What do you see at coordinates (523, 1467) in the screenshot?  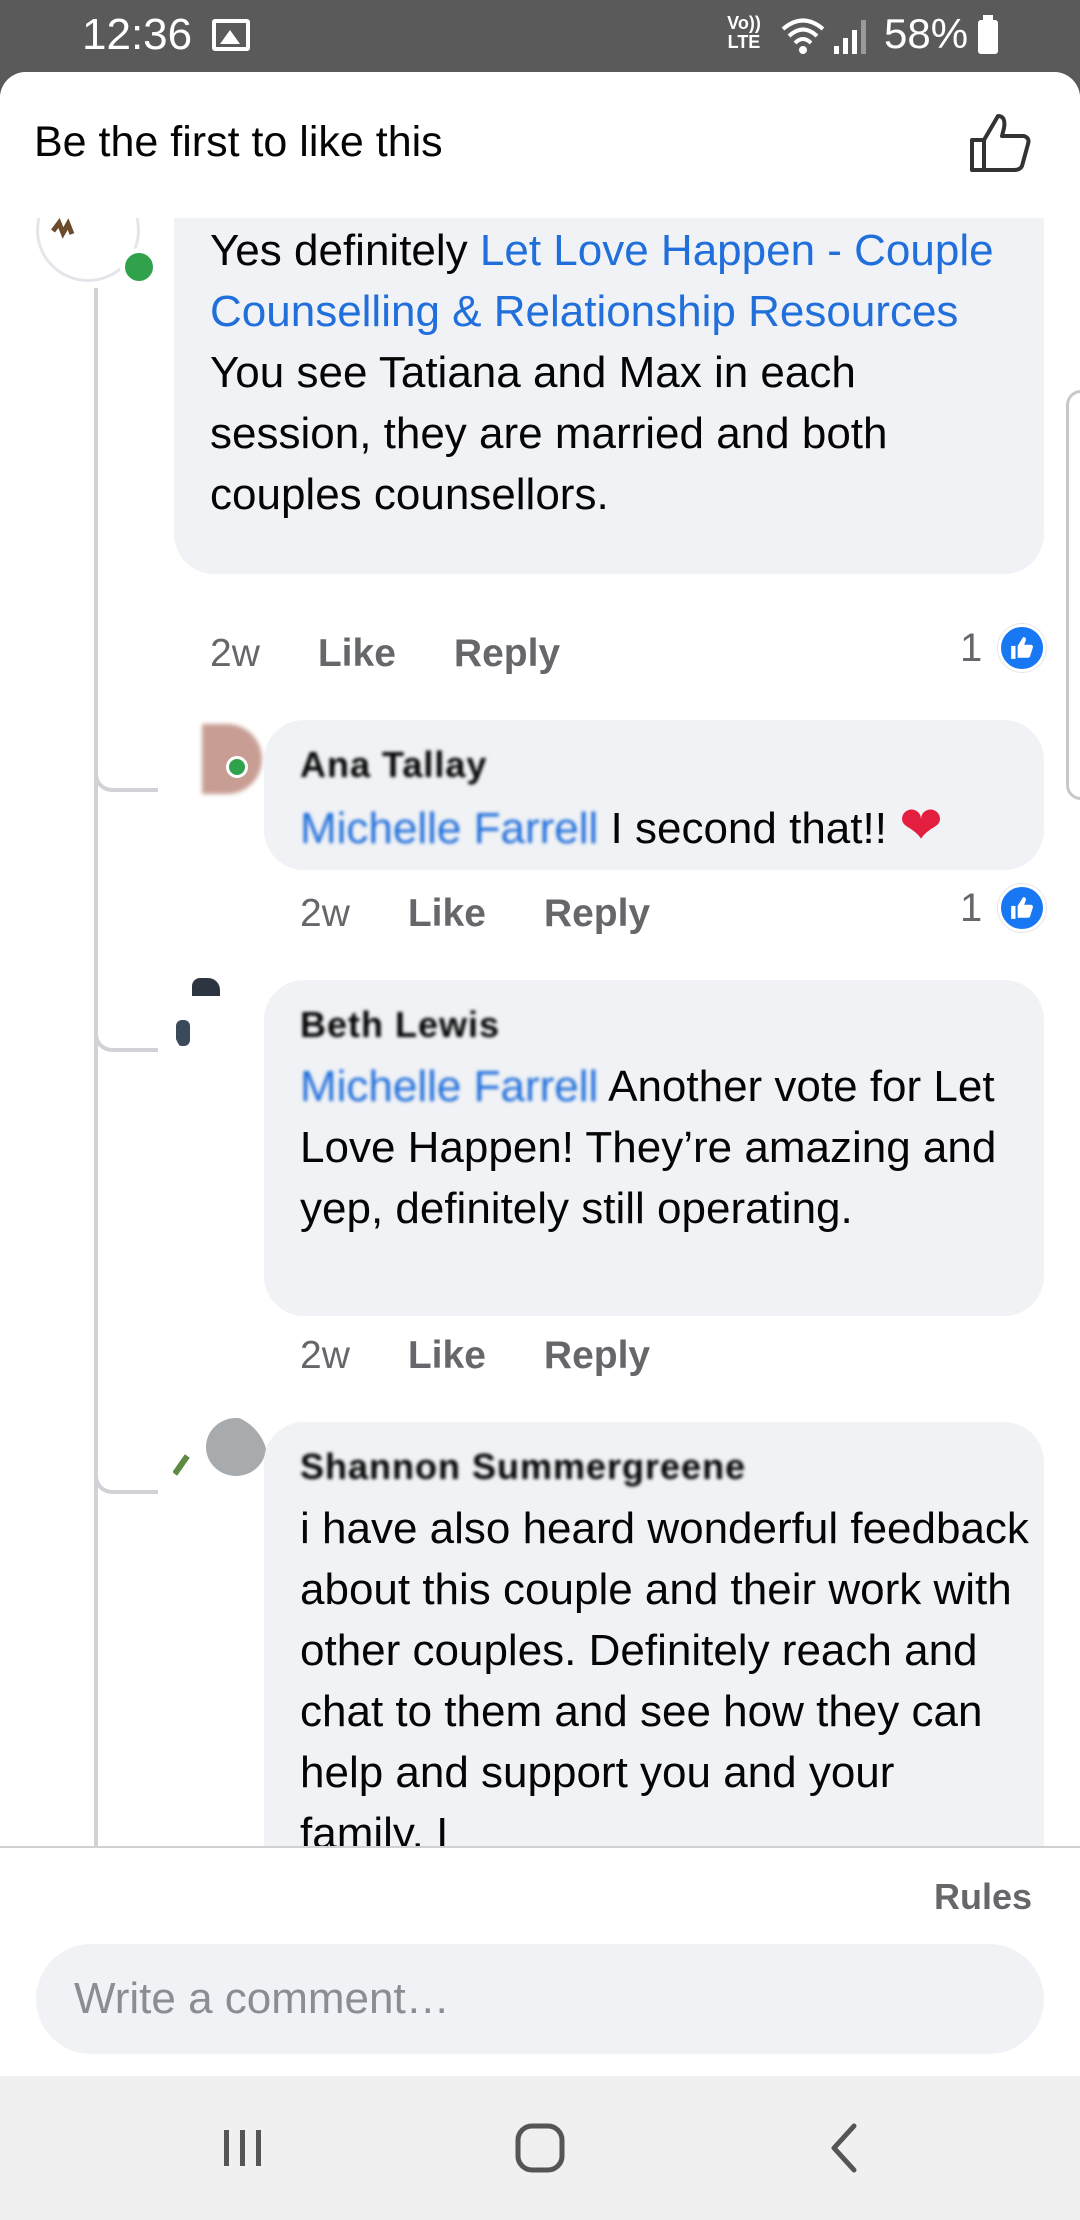 I see `comment-author: Shannon Summergreene` at bounding box center [523, 1467].